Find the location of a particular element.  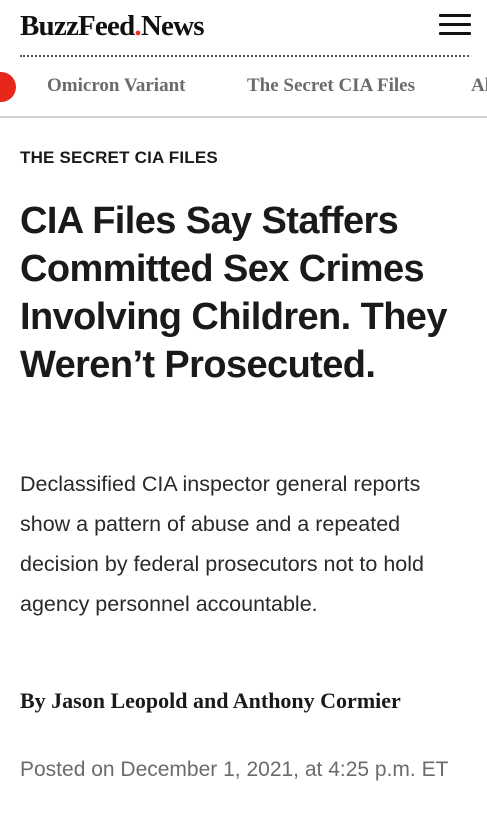

hamburger-menu-icon is located at coordinates (455, 26).